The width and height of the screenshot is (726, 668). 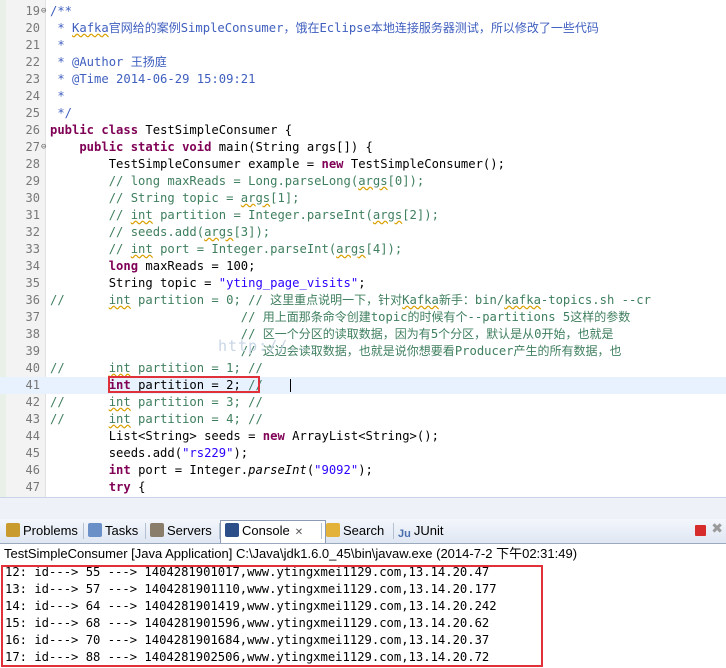 I want to click on code-token: 开始，也就是, so click(x=577, y=334).